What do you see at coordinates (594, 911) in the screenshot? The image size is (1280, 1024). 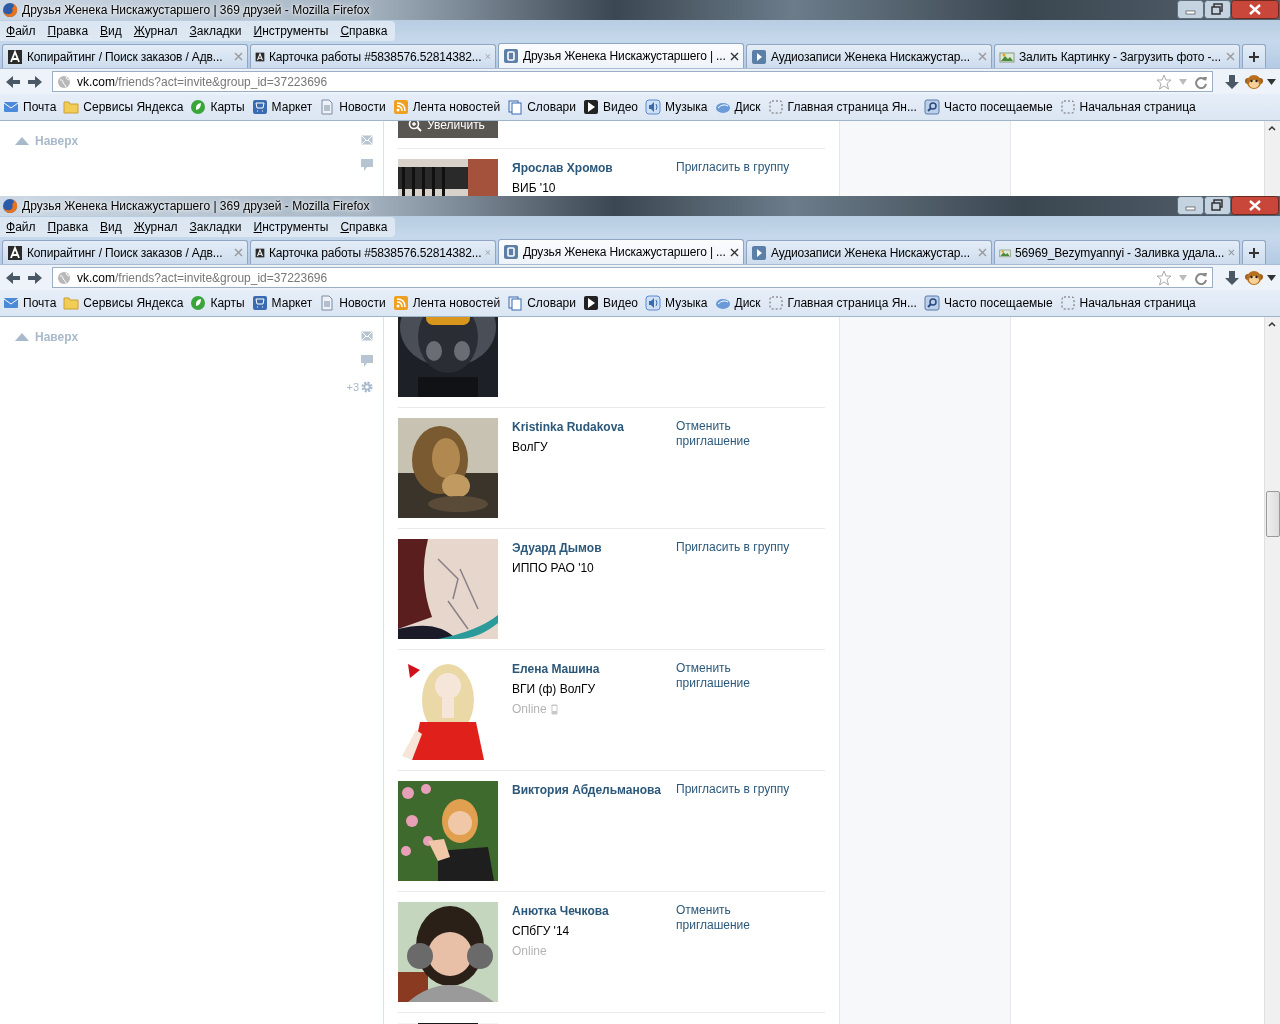 I see `friend-name: Анютка Чечкова` at bounding box center [594, 911].